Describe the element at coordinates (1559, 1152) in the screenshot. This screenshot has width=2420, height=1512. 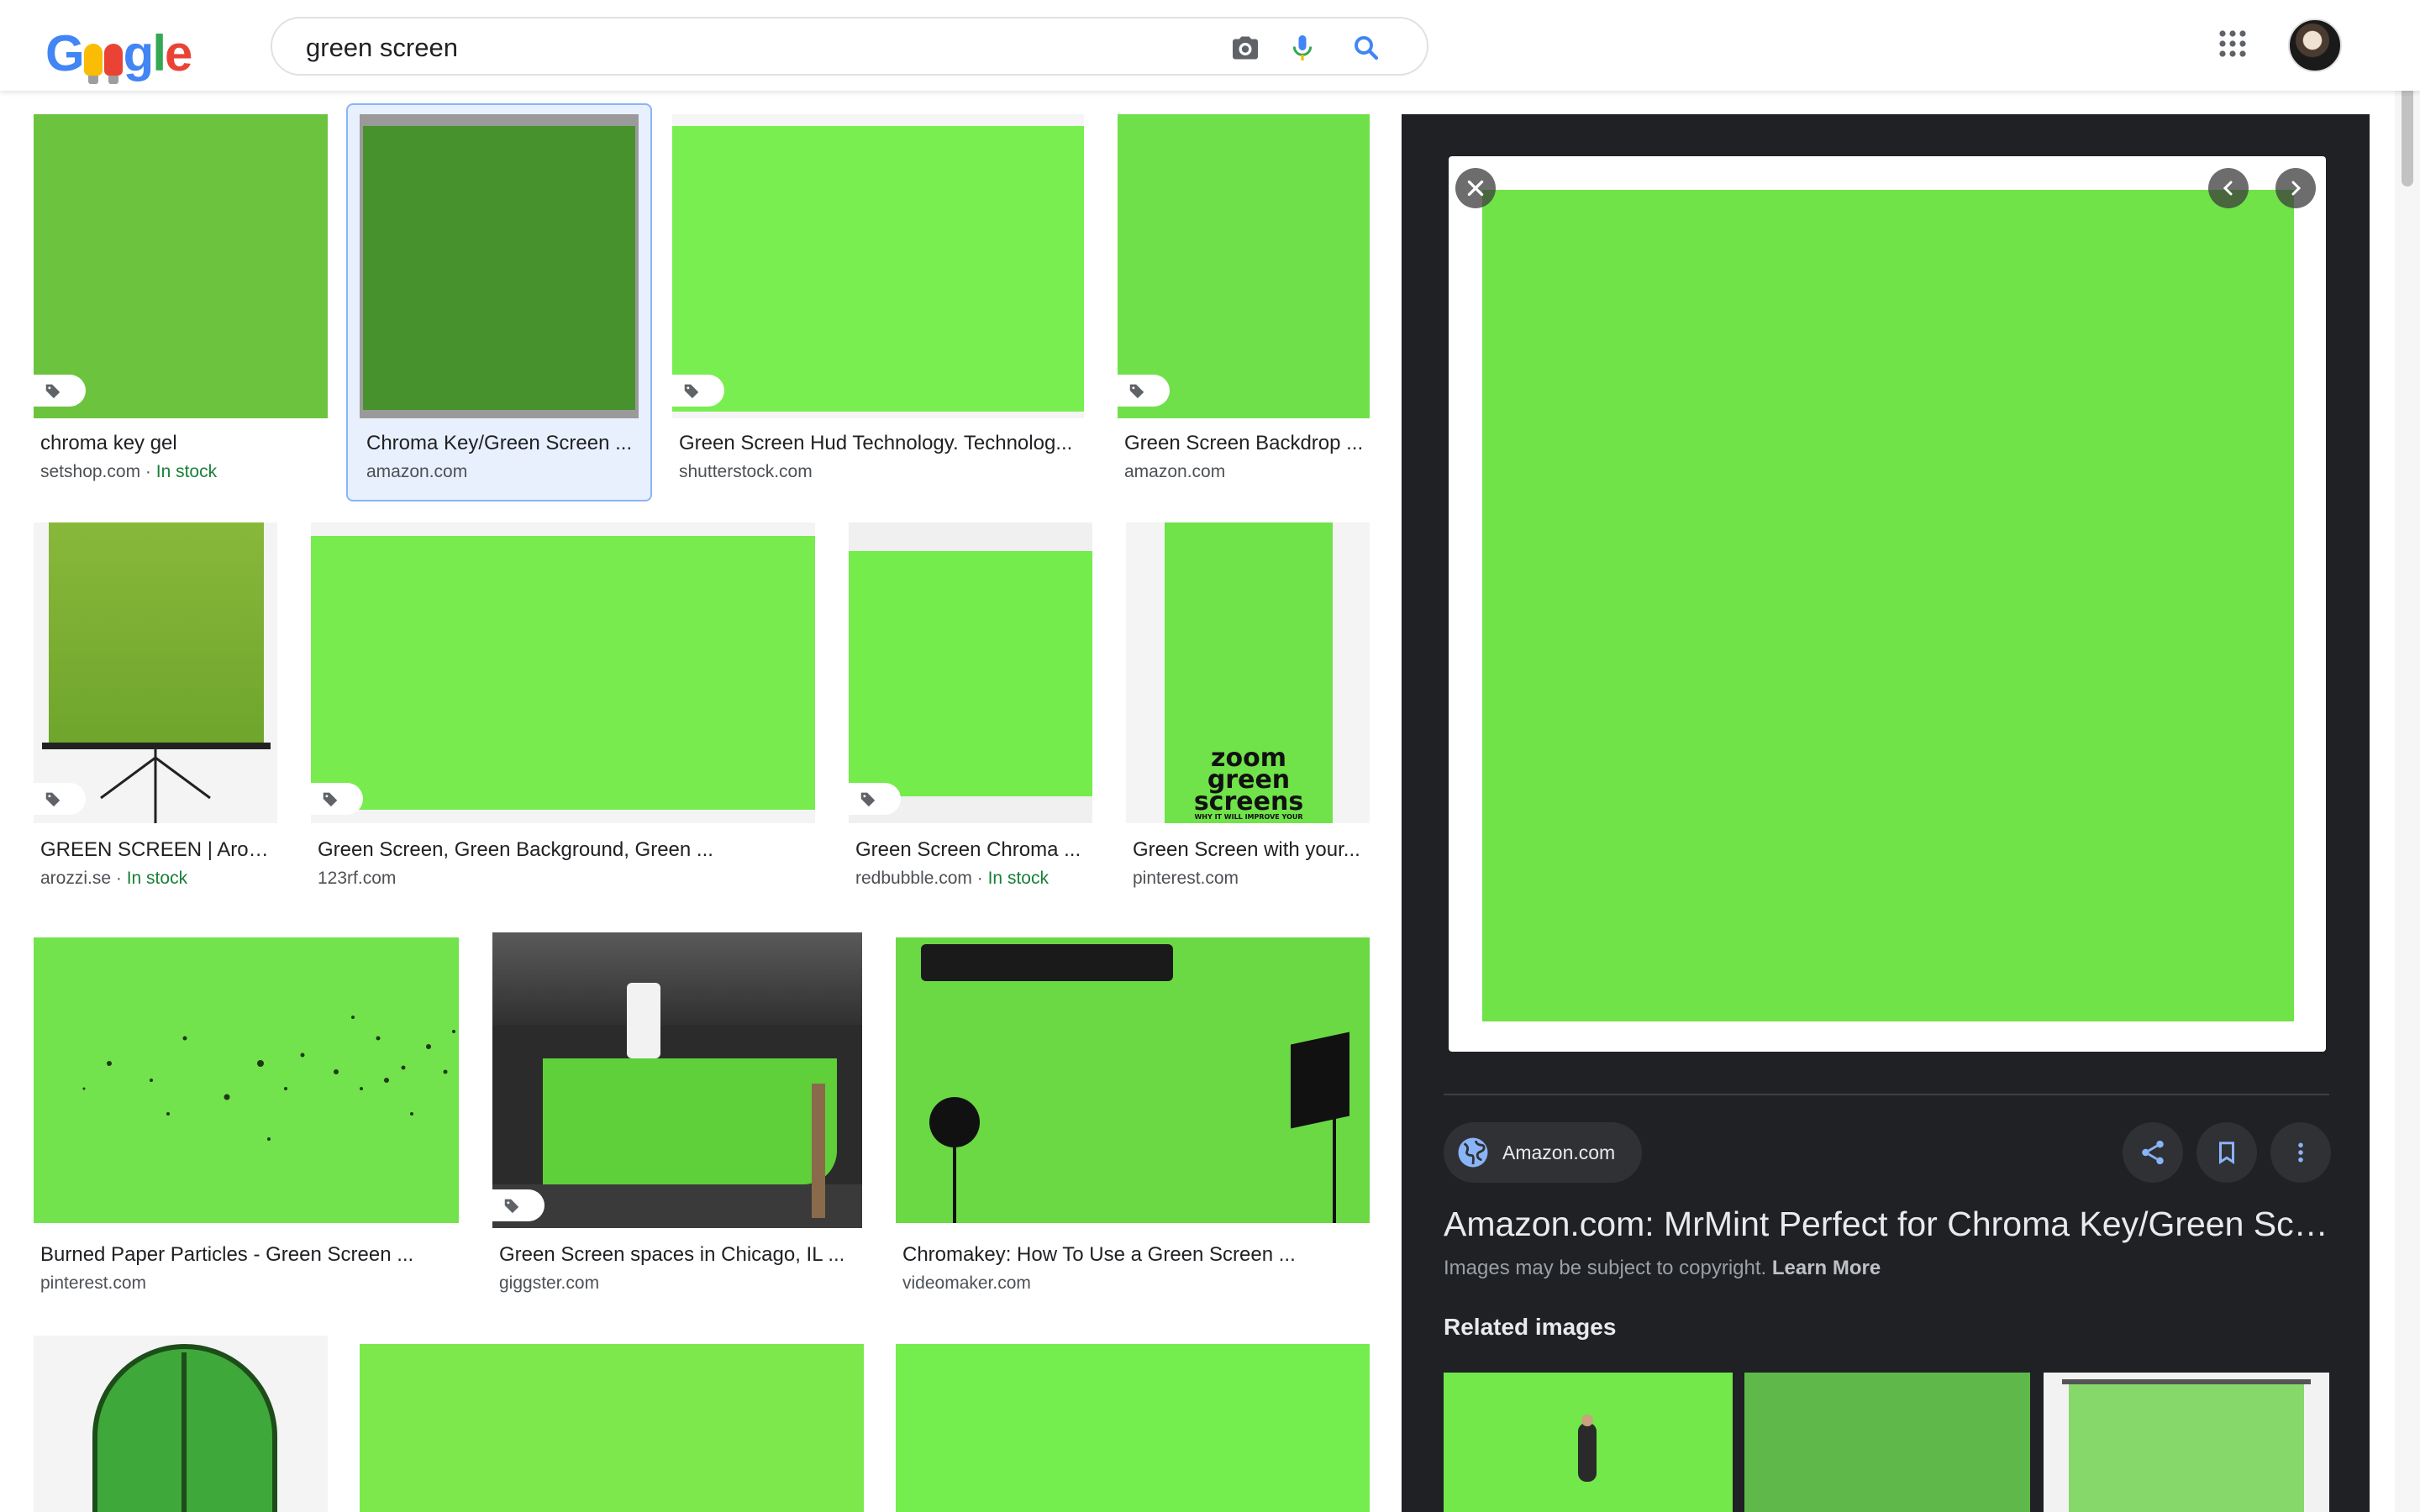
I see `source-chip-label: Amazon.com` at that location.